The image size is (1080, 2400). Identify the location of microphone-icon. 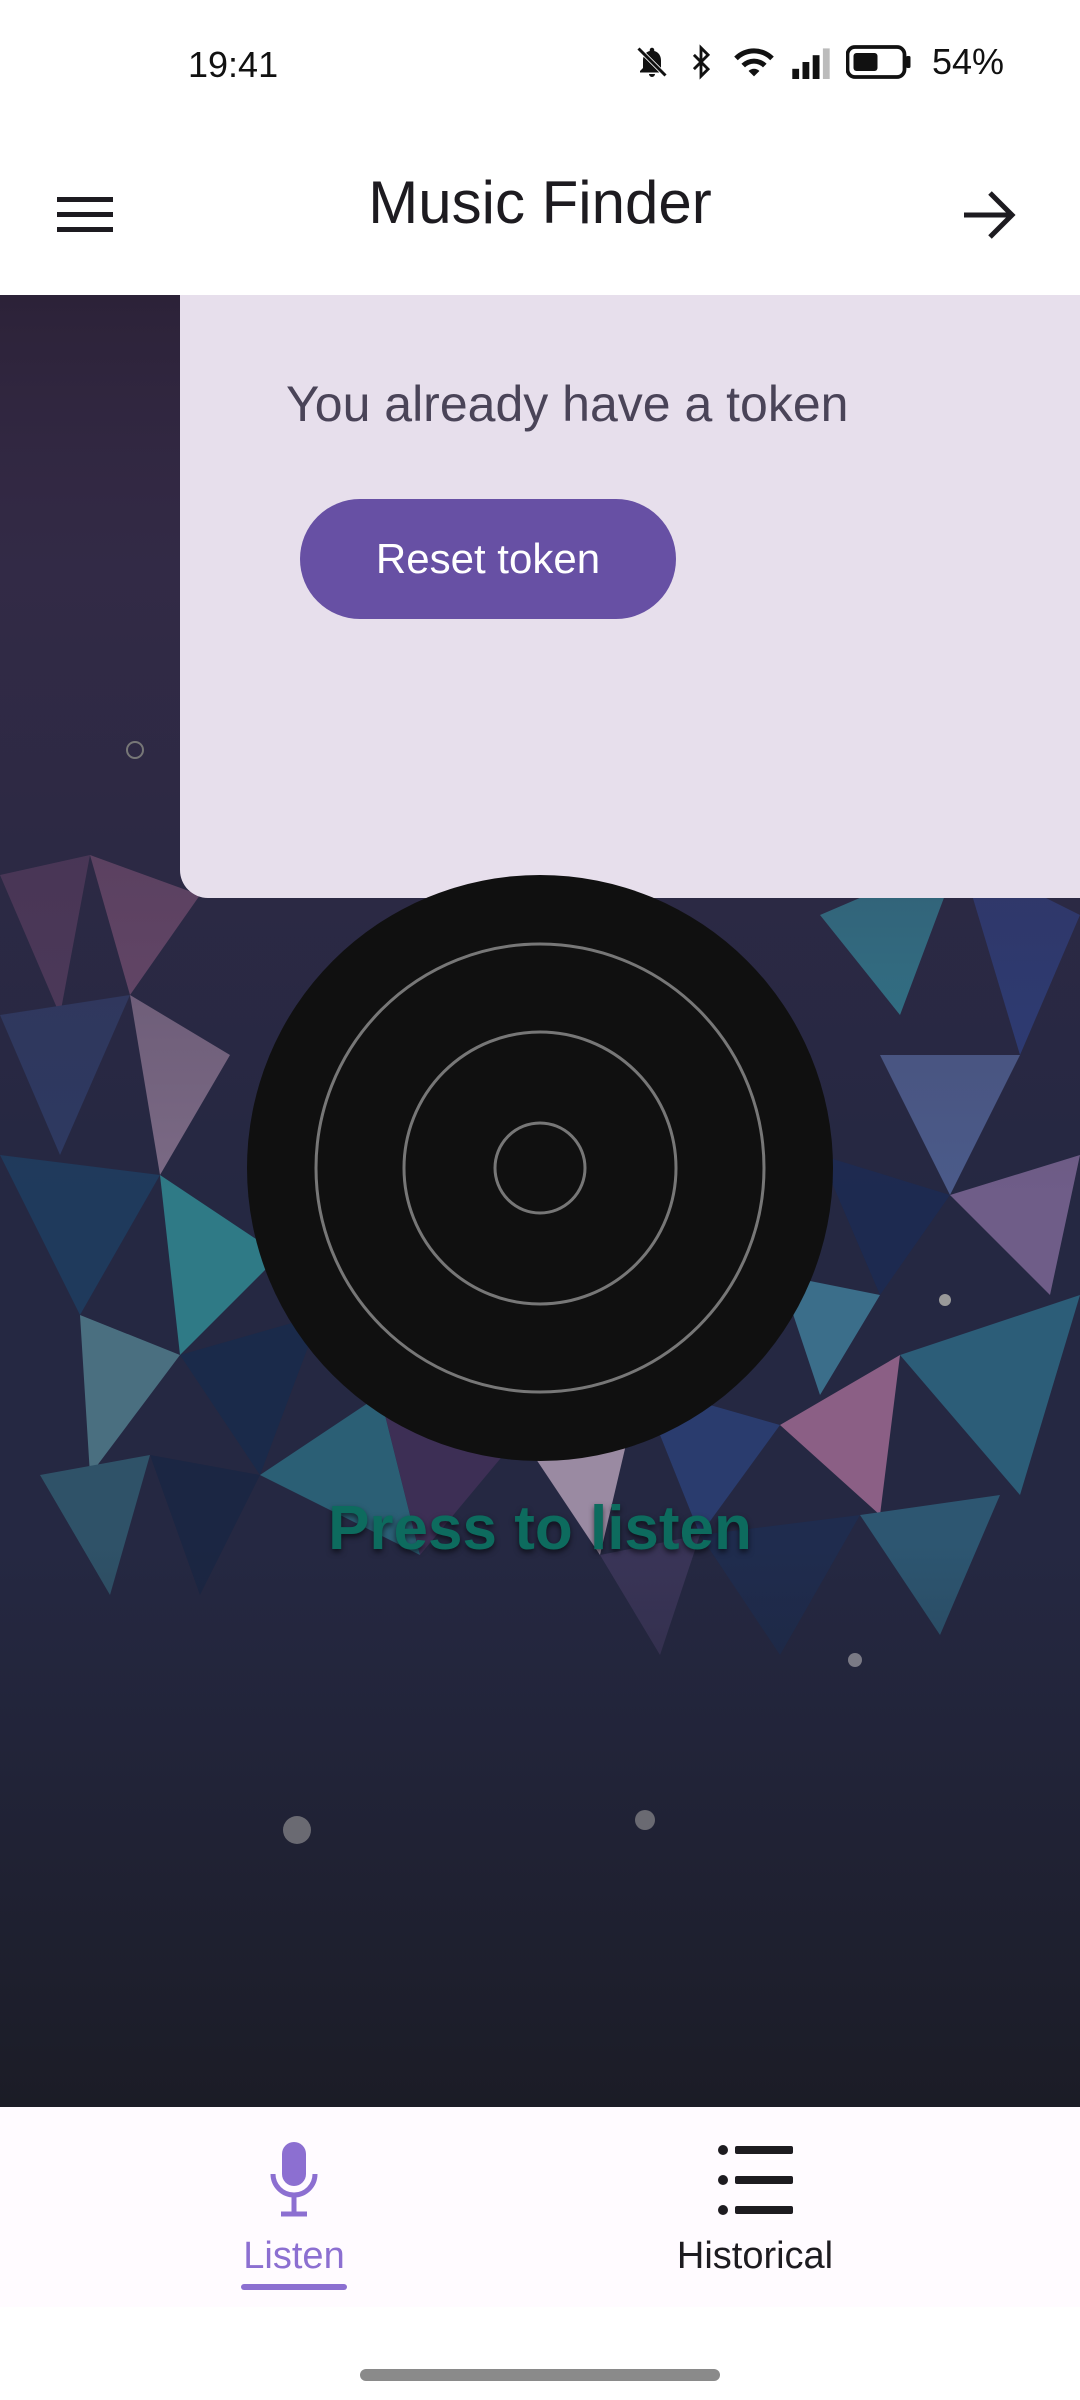
(294, 2179).